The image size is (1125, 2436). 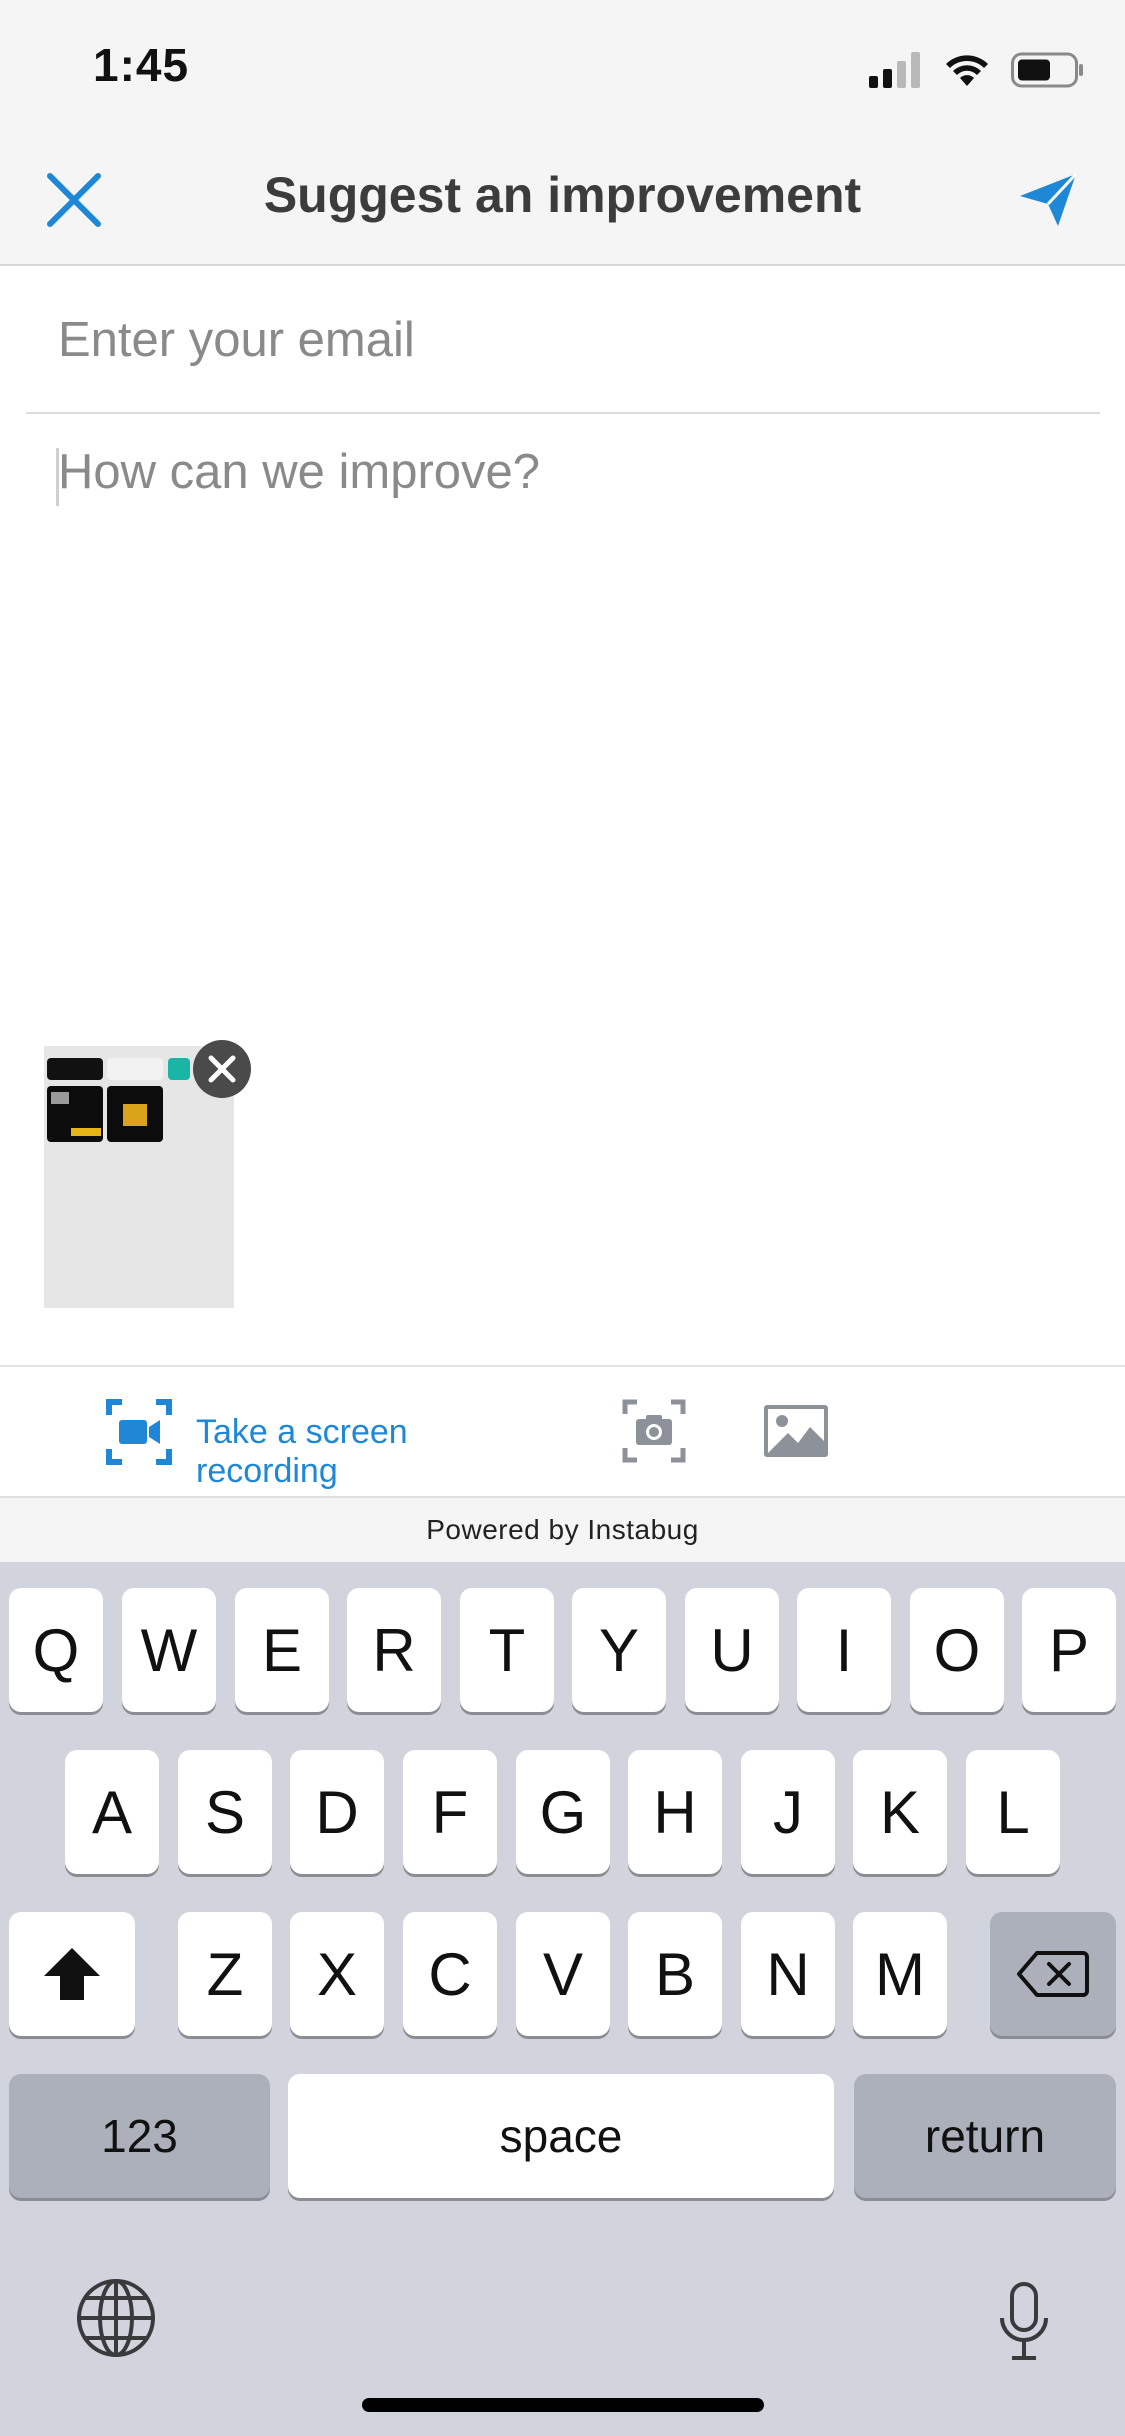 I want to click on screen-recording-button: Take a screen recording, so click(x=289, y=1443).